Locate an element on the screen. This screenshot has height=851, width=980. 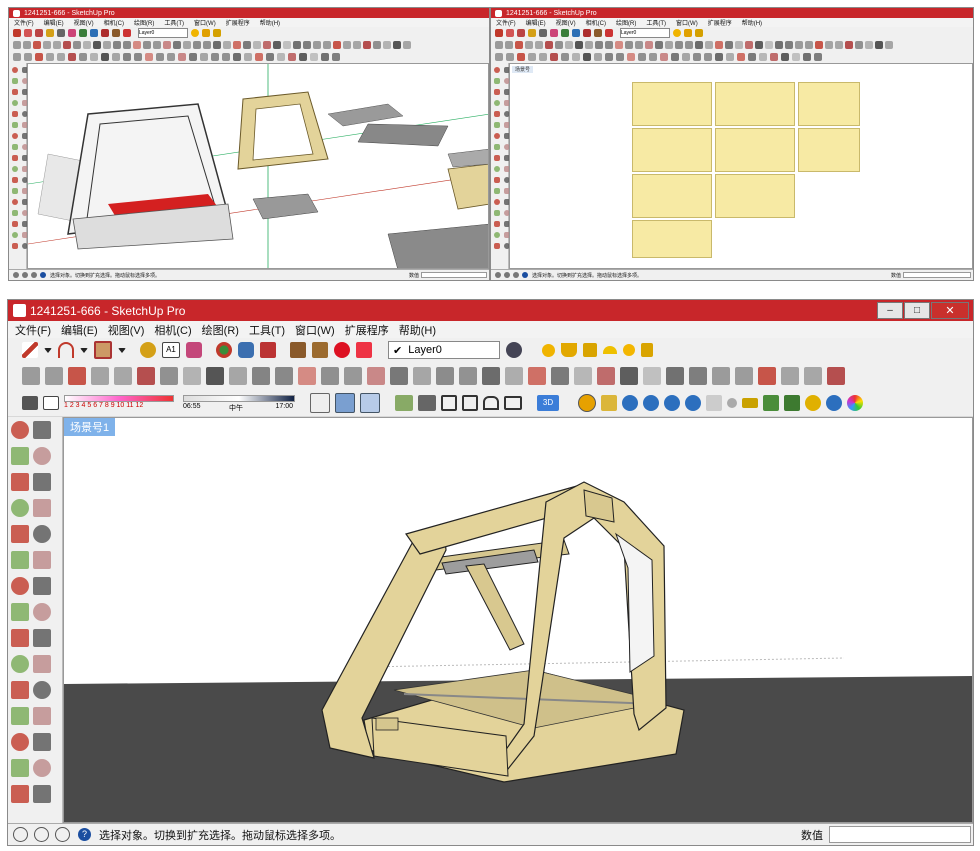
protractor-icon is located at coordinates (20, 638).